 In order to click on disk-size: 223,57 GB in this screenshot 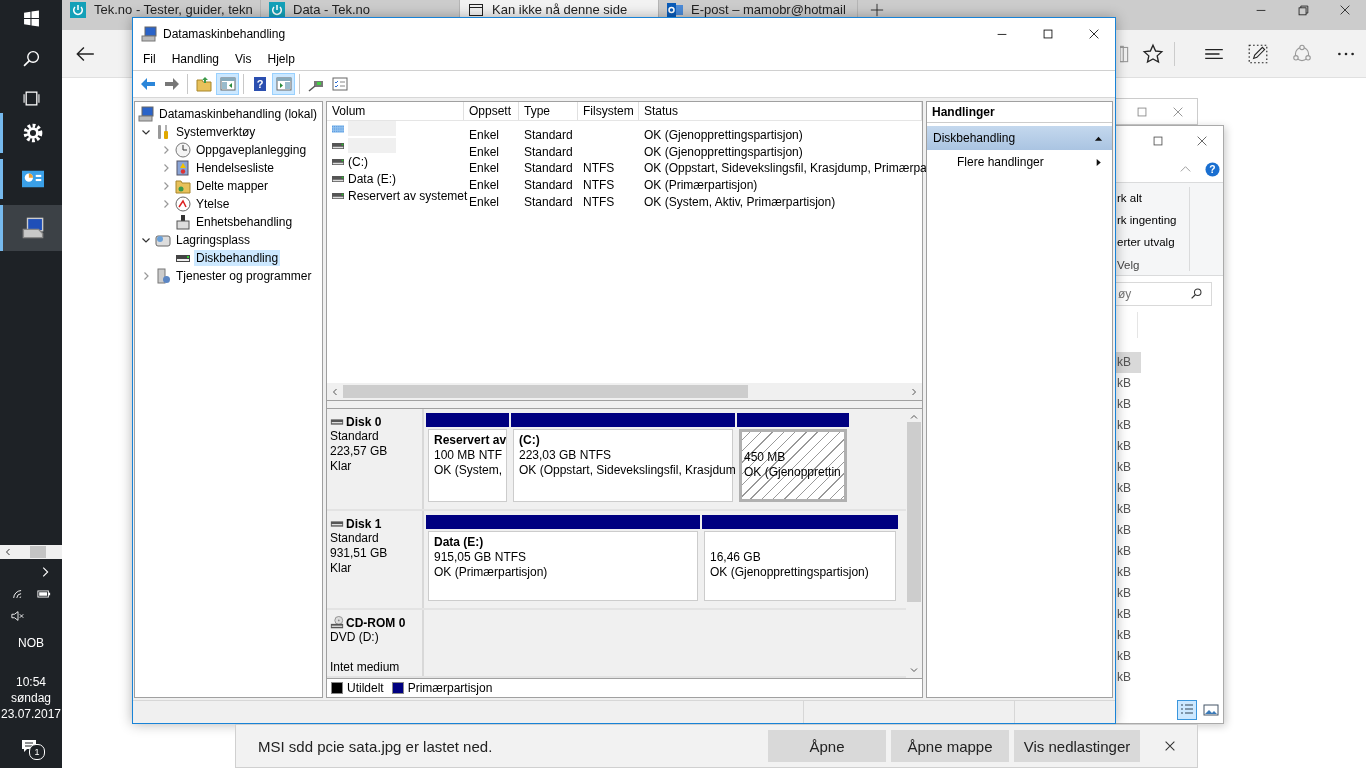, I will do `click(359, 451)`.